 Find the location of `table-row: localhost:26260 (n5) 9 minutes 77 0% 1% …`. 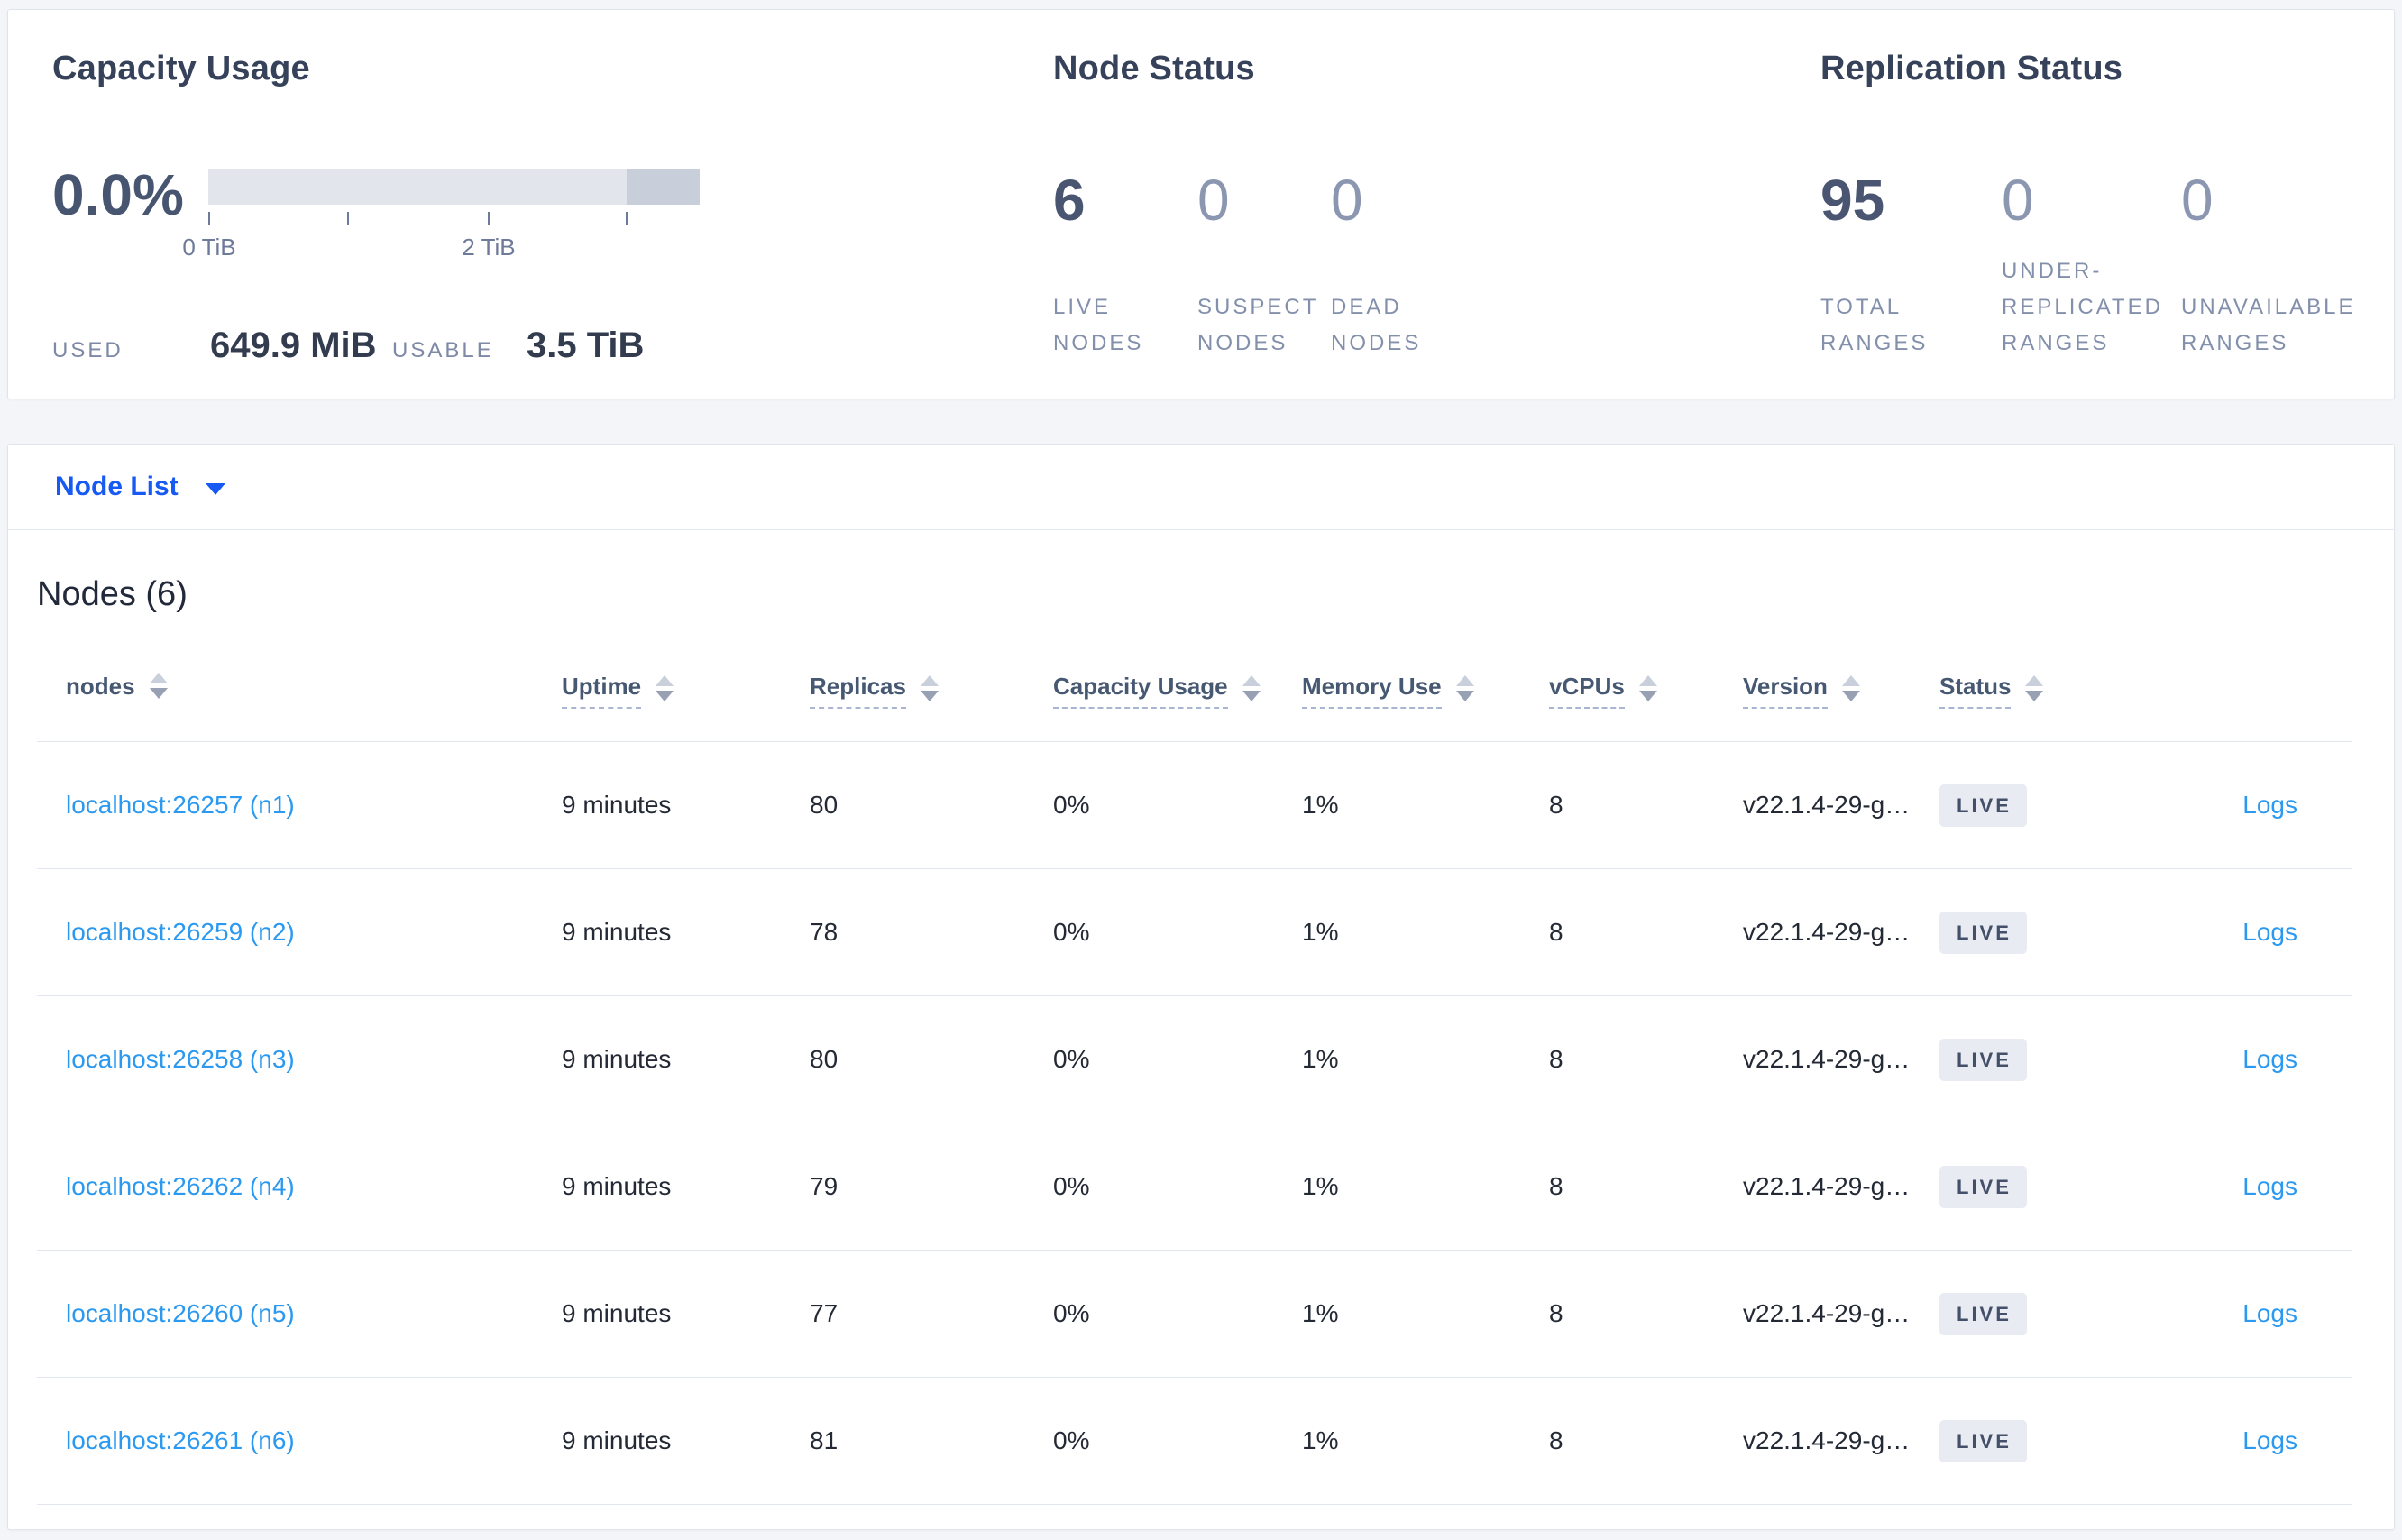

table-row: localhost:26260 (n5) 9 minutes 77 0% 1% … is located at coordinates (1194, 1314).